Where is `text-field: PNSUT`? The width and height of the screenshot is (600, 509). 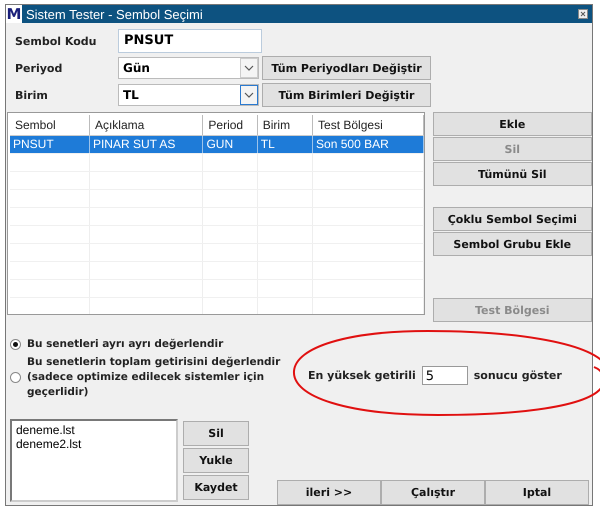 text-field: PNSUT is located at coordinates (190, 41).